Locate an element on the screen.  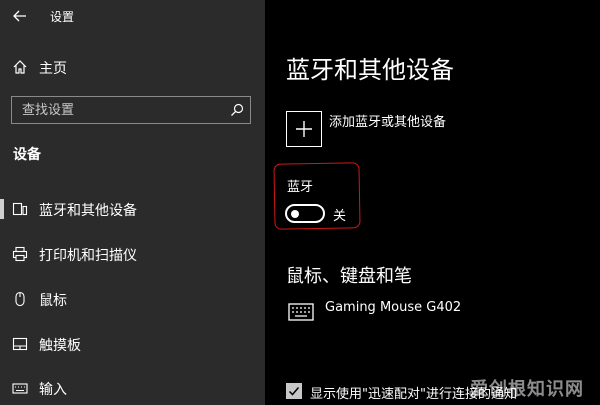
back-button is located at coordinates (20, 16).